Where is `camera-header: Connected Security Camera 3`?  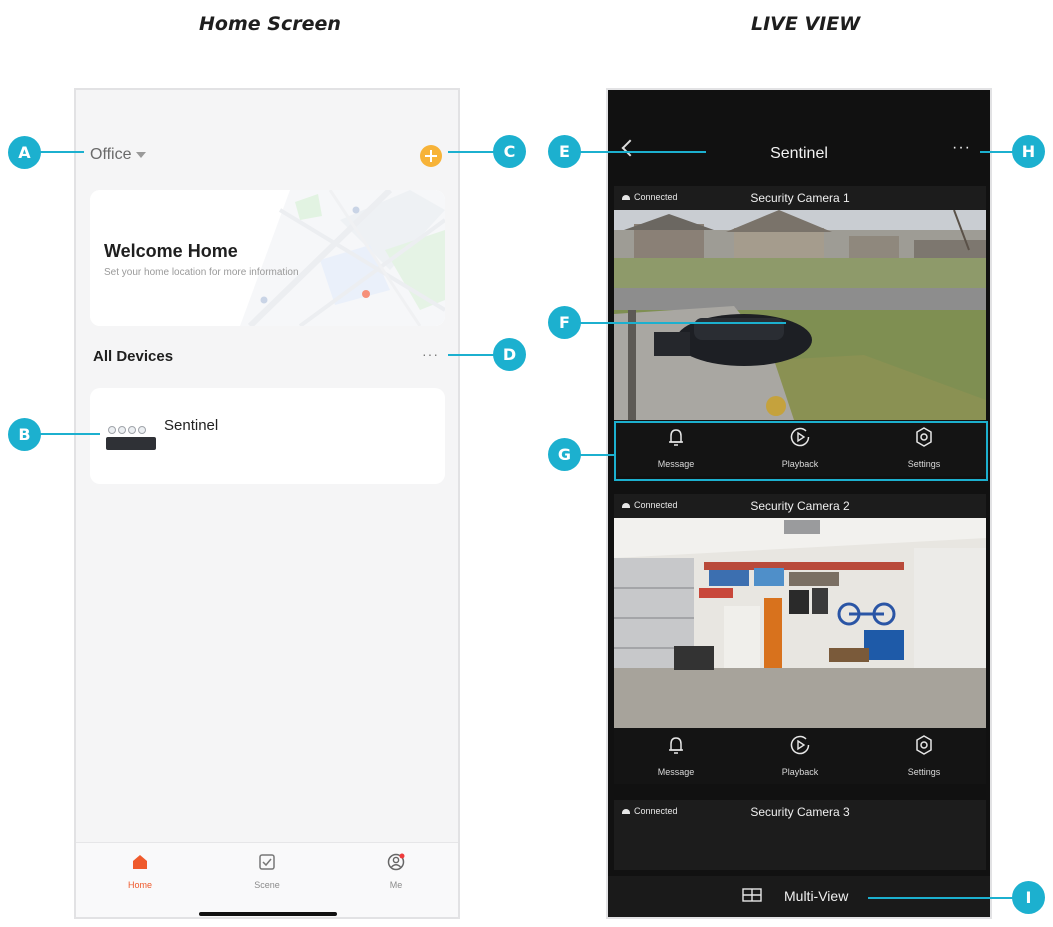
camera-header: Connected Security Camera 3 is located at coordinates (800, 812).